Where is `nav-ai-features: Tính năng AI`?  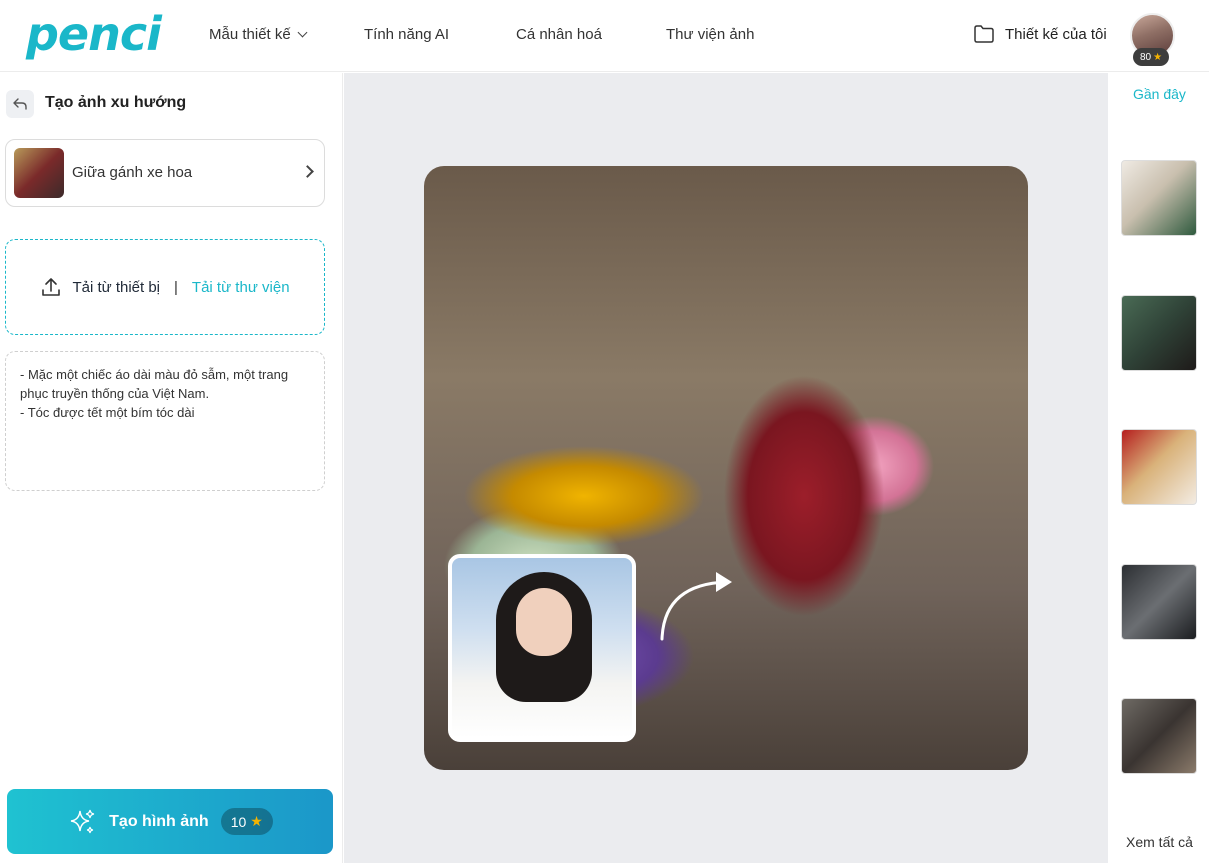
nav-ai-features: Tính năng AI is located at coordinates (406, 35).